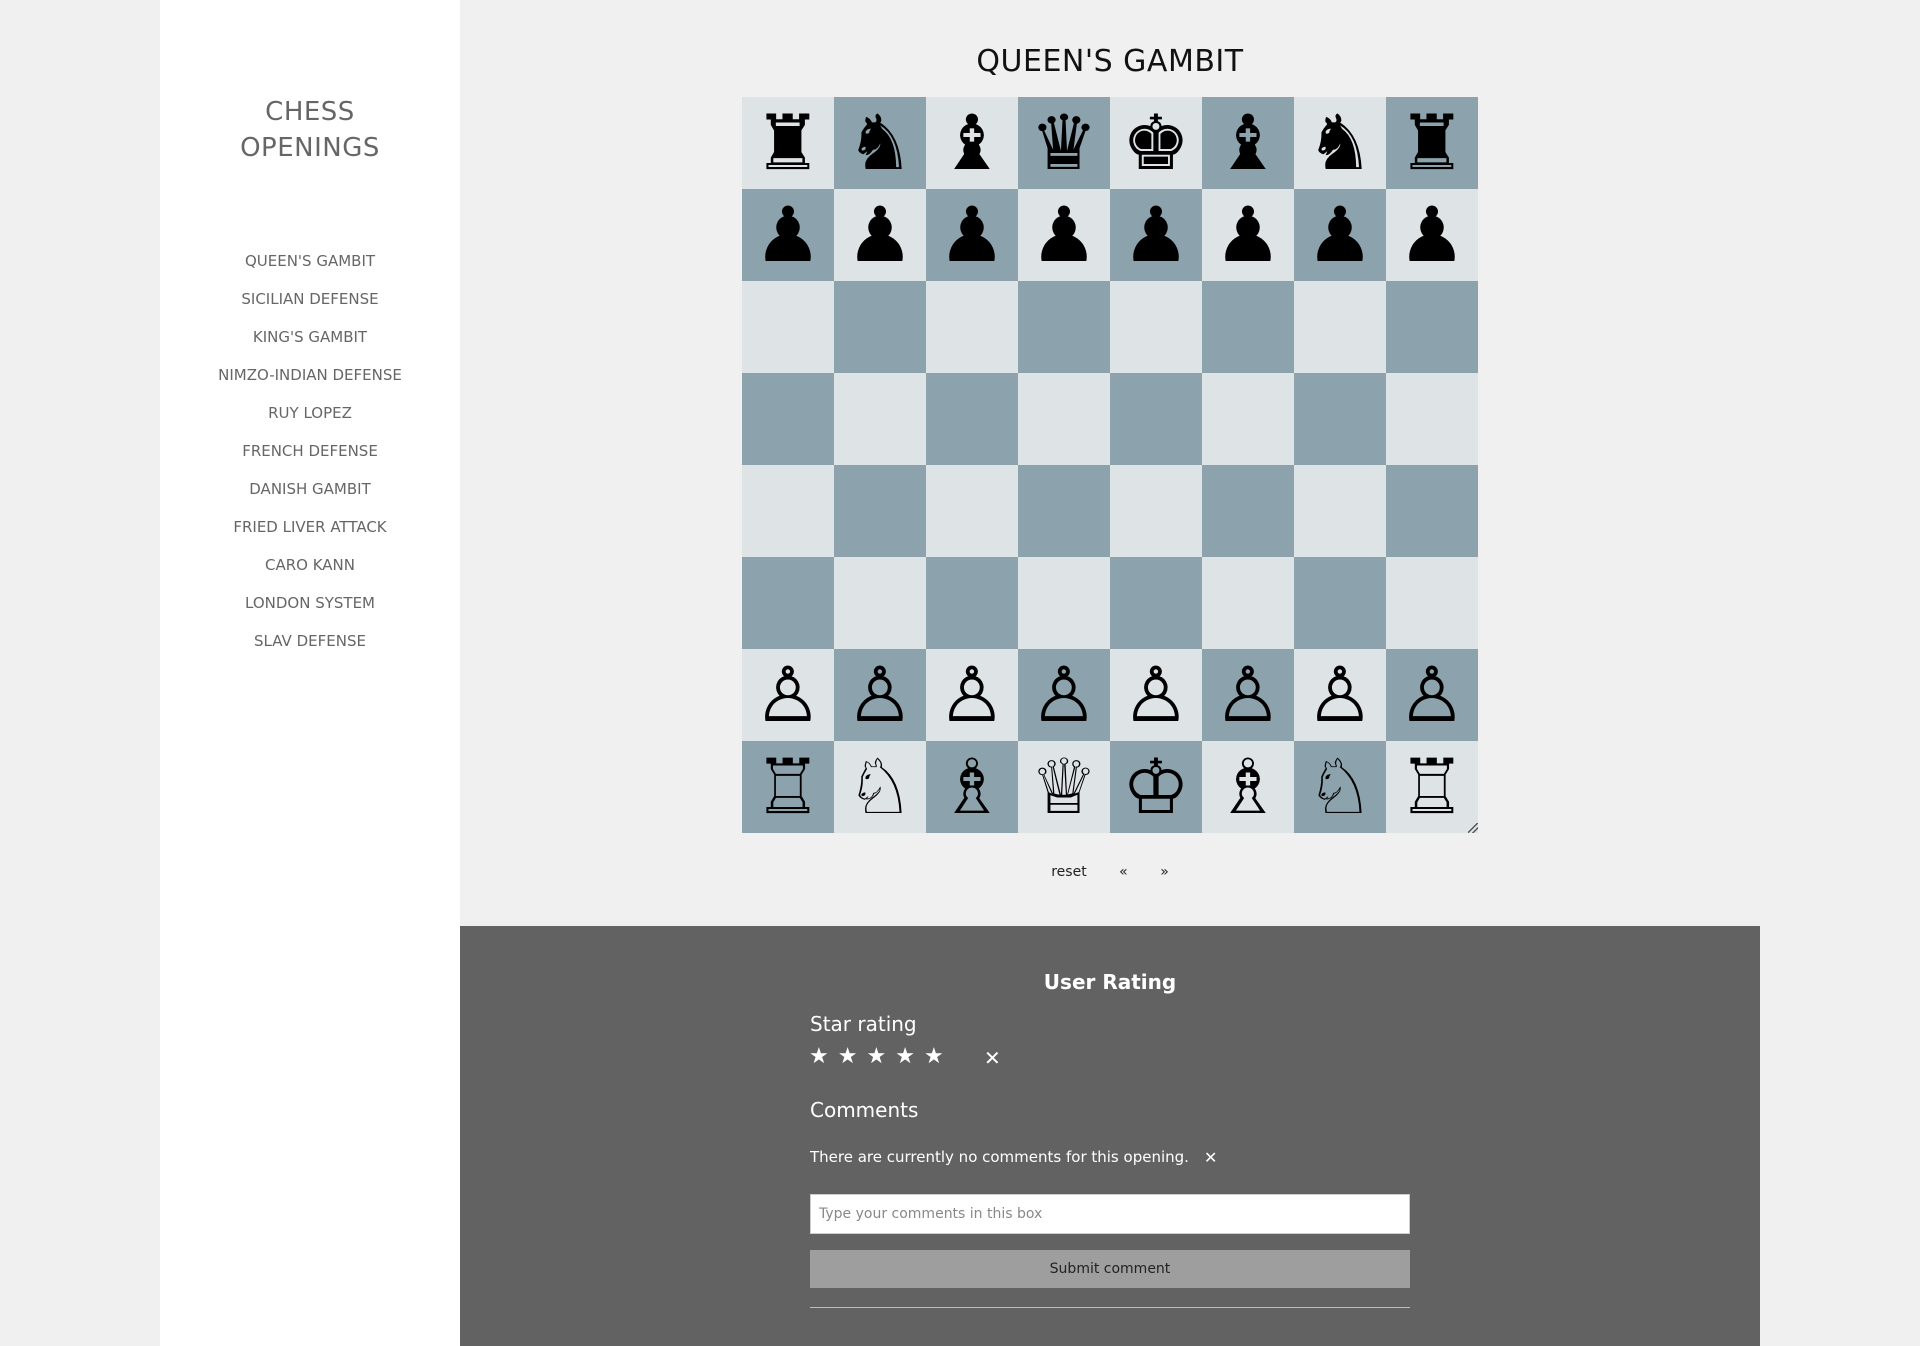  Describe the element at coordinates (1248, 419) in the screenshot. I see `square-f5` at that location.